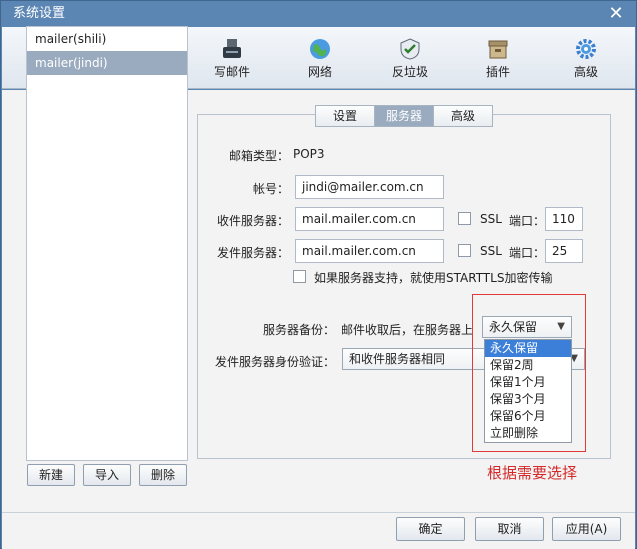 The width and height of the screenshot is (637, 549). What do you see at coordinates (491, 219) in the screenshot?
I see `incoming-ssl-label: SSL` at bounding box center [491, 219].